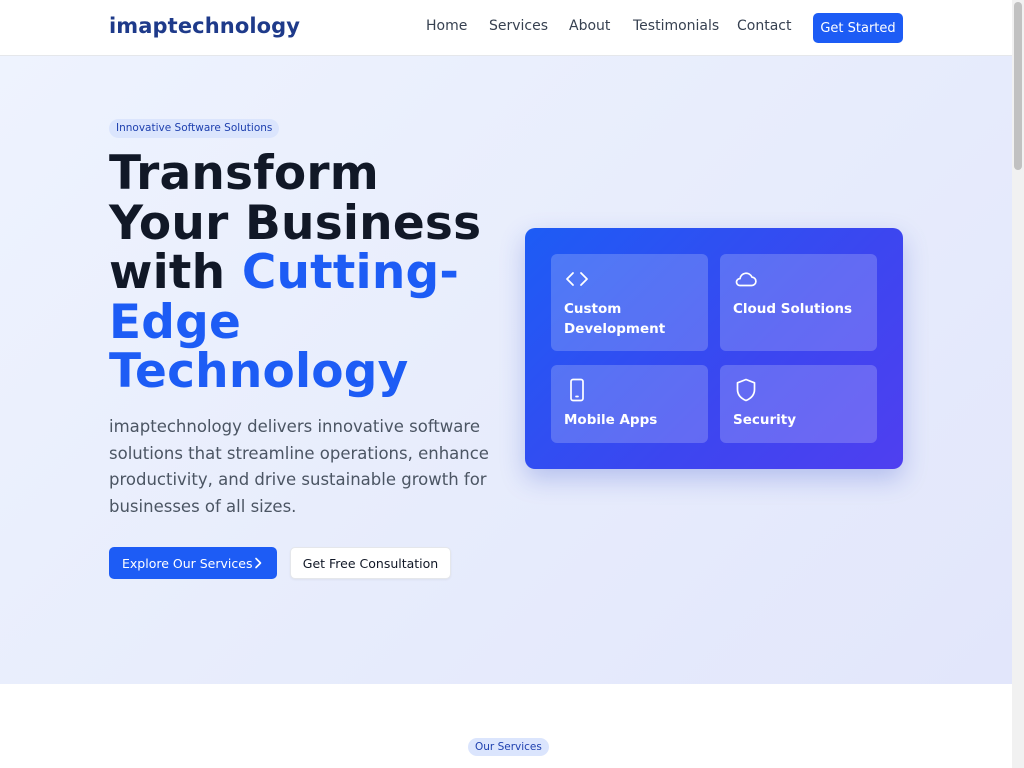  Describe the element at coordinates (258, 563) in the screenshot. I see `chevron-right-icon` at that location.